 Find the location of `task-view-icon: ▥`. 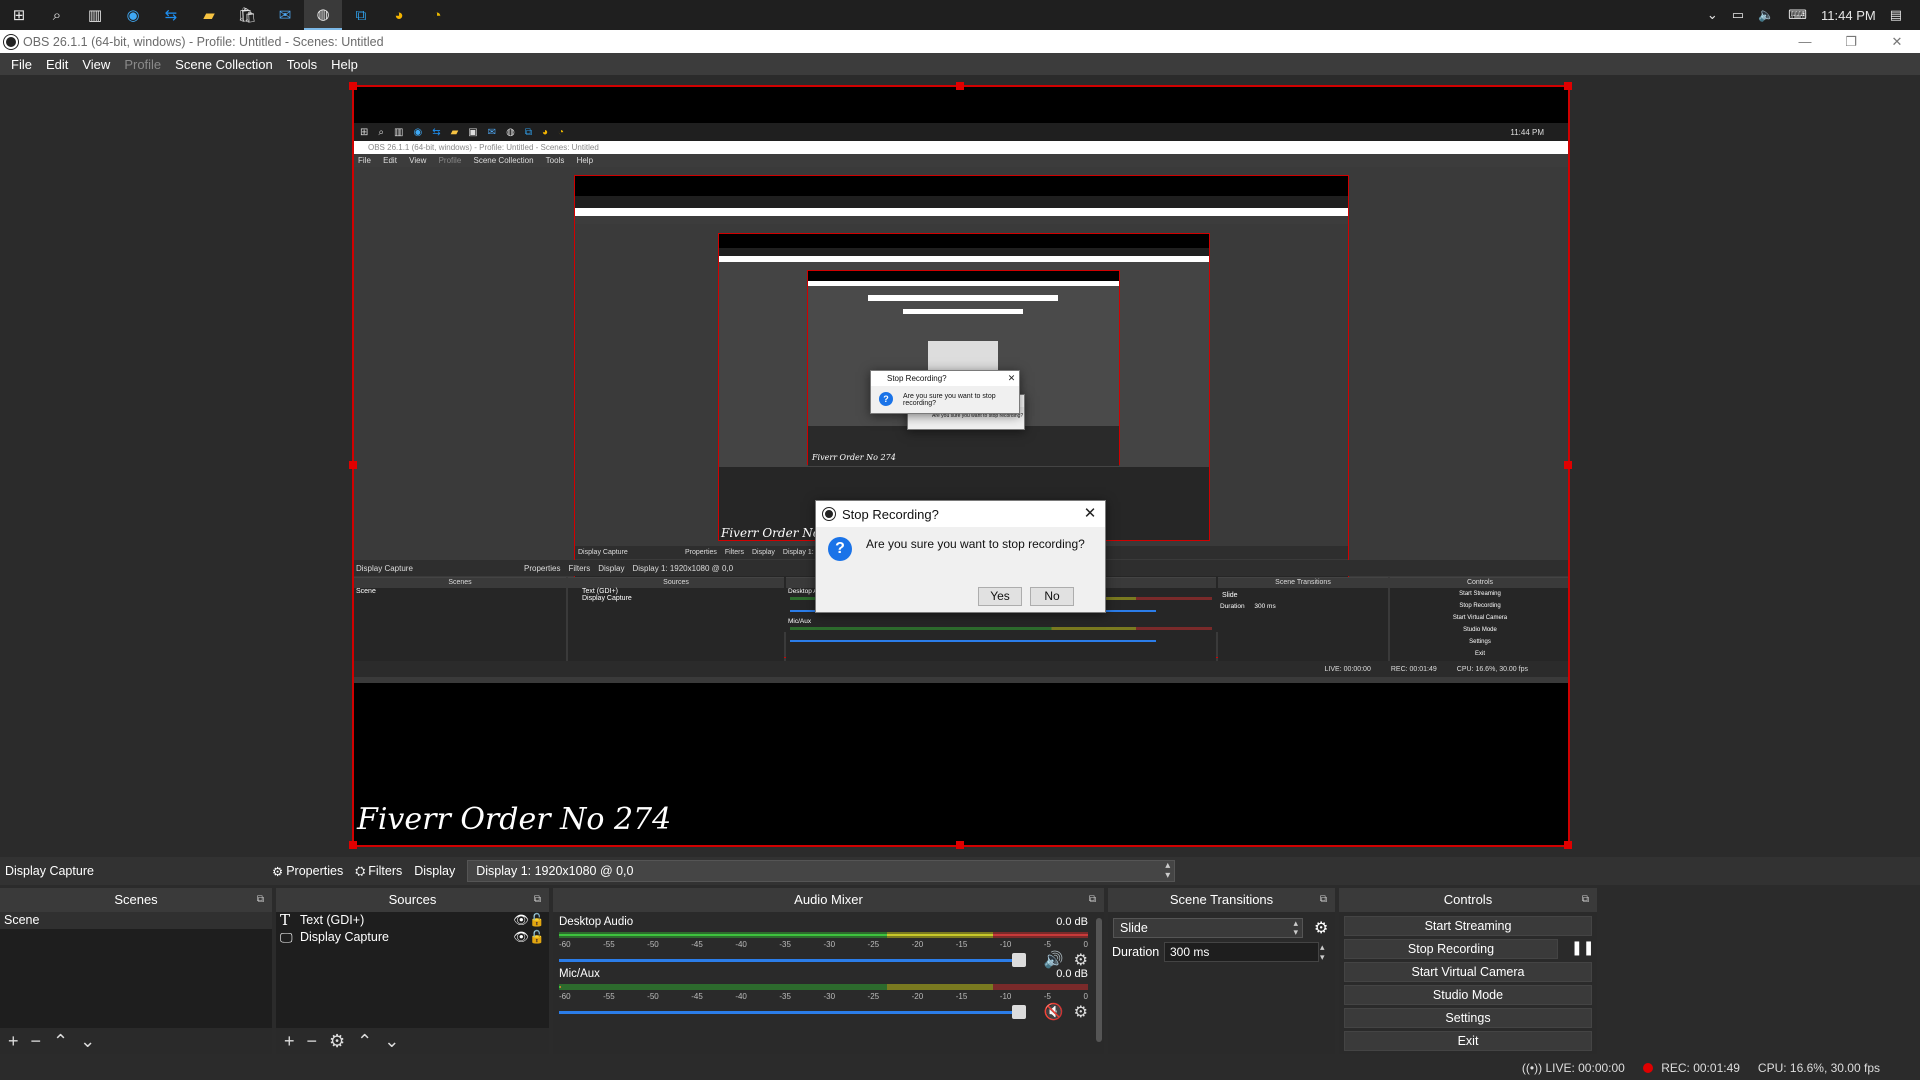

task-view-icon: ▥ is located at coordinates (95, 15).